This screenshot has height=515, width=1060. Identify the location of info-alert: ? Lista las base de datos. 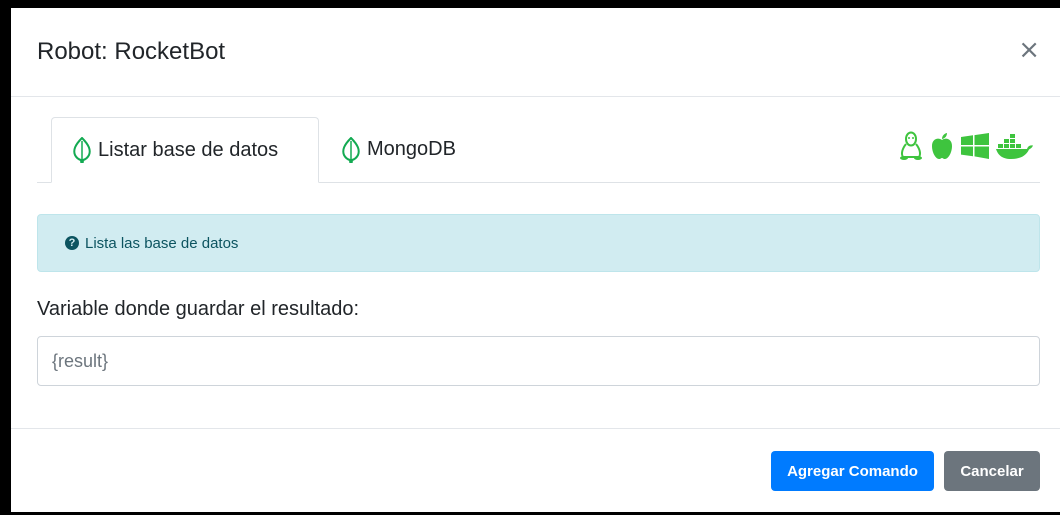
(538, 243).